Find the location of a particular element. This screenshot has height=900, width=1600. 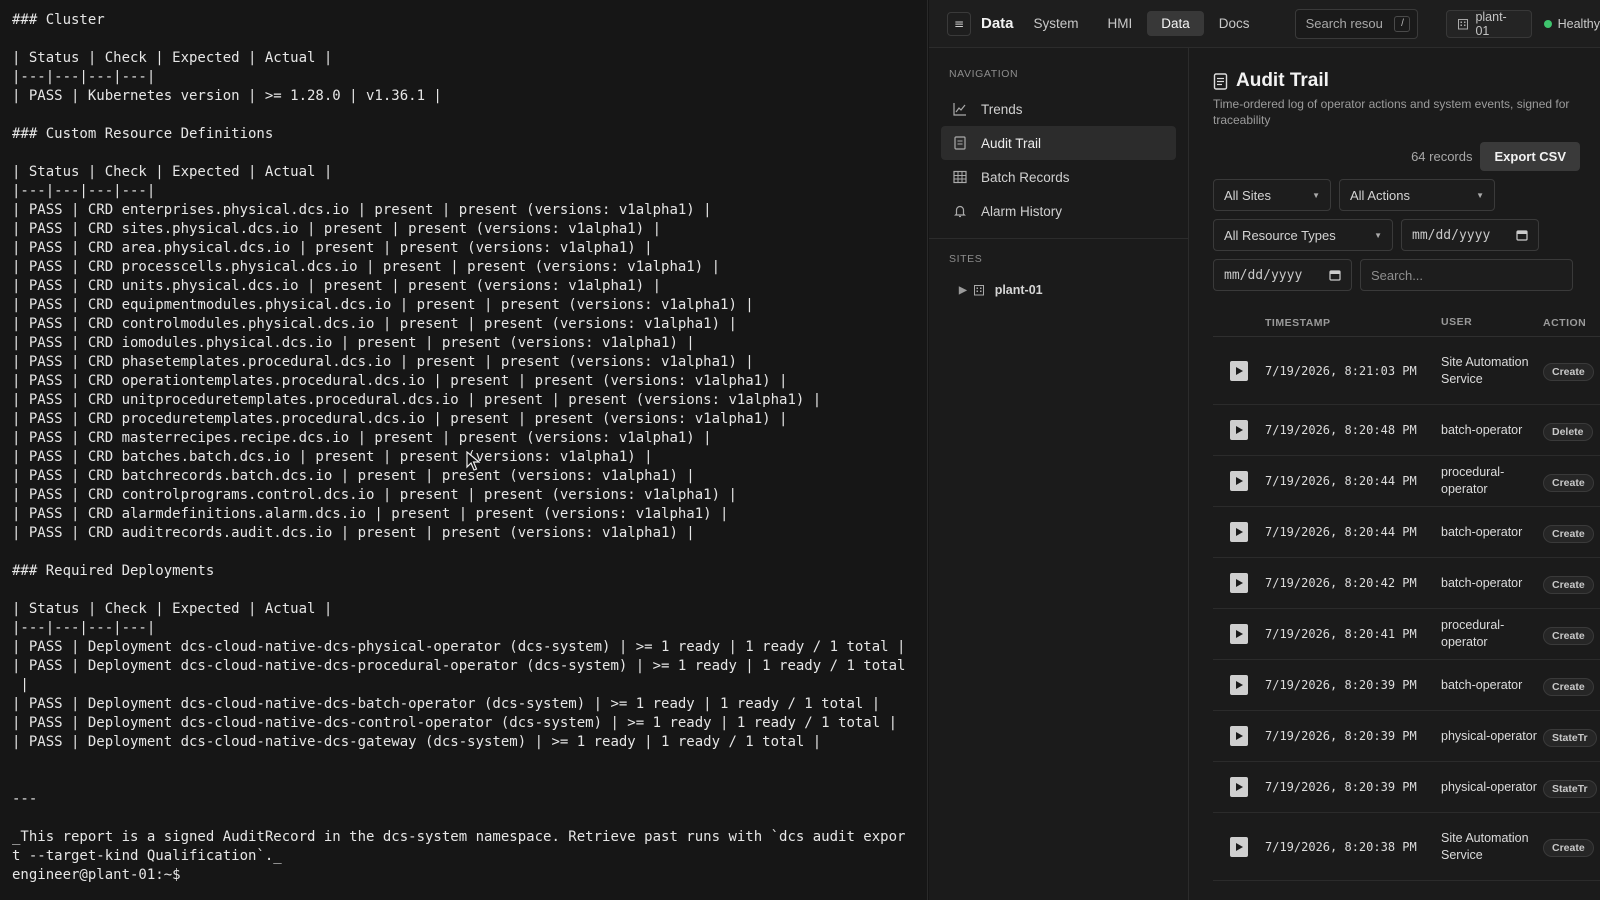

filter-row-1: All Sites ▼ All Actions ▼ is located at coordinates (1406, 195).